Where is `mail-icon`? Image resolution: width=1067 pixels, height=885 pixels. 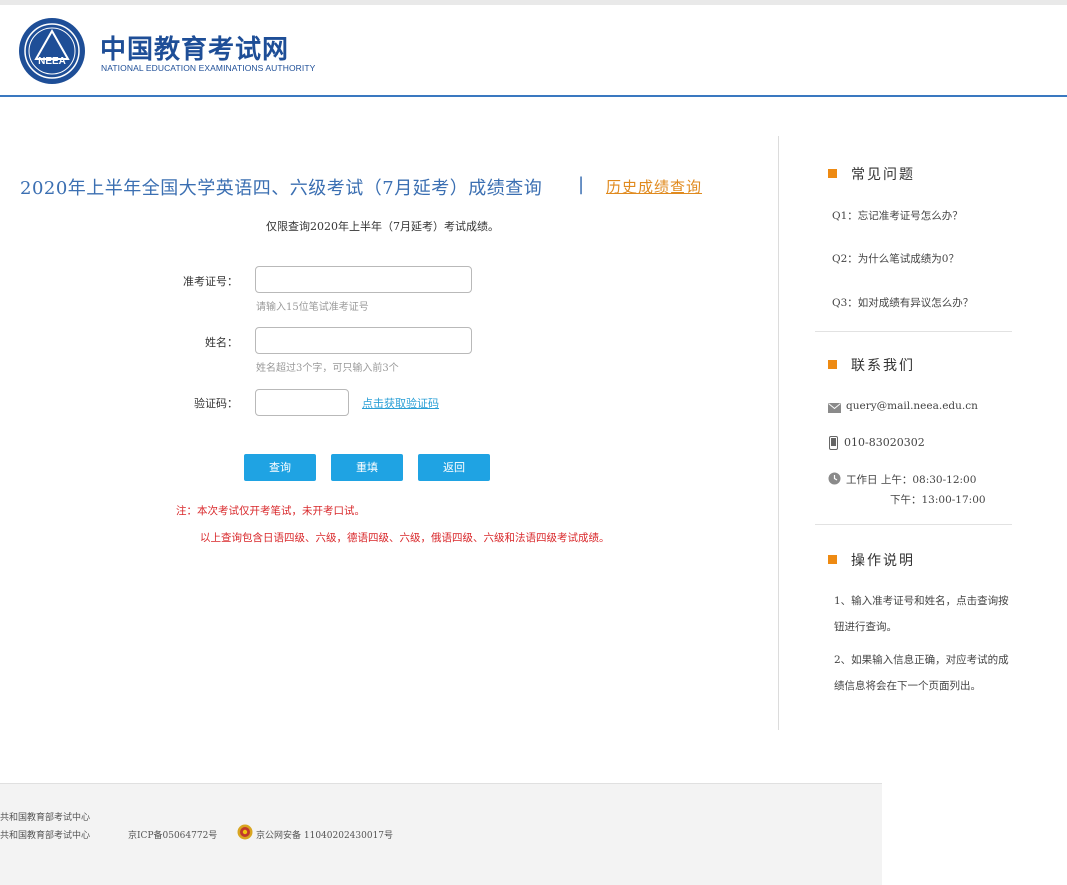 mail-icon is located at coordinates (834, 408).